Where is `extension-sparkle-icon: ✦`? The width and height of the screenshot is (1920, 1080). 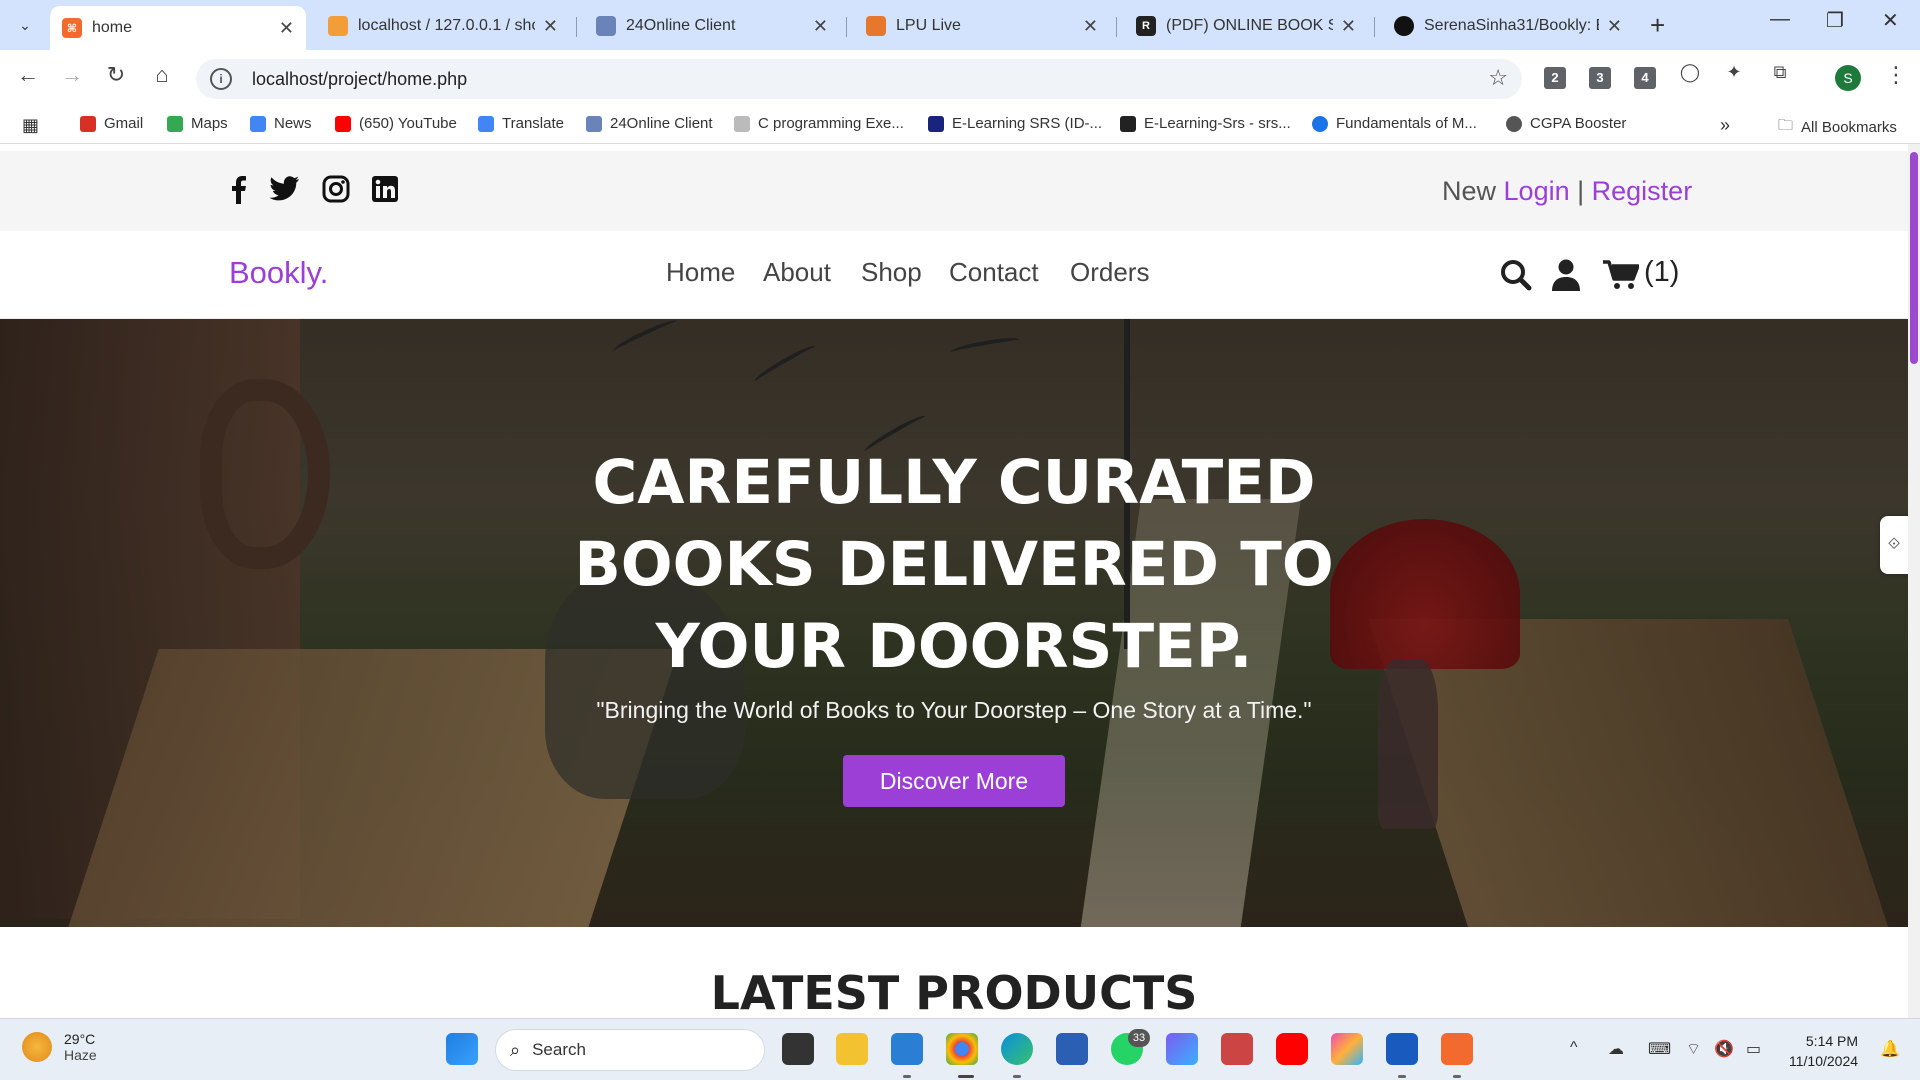 extension-sparkle-icon: ✦ is located at coordinates (1734, 72).